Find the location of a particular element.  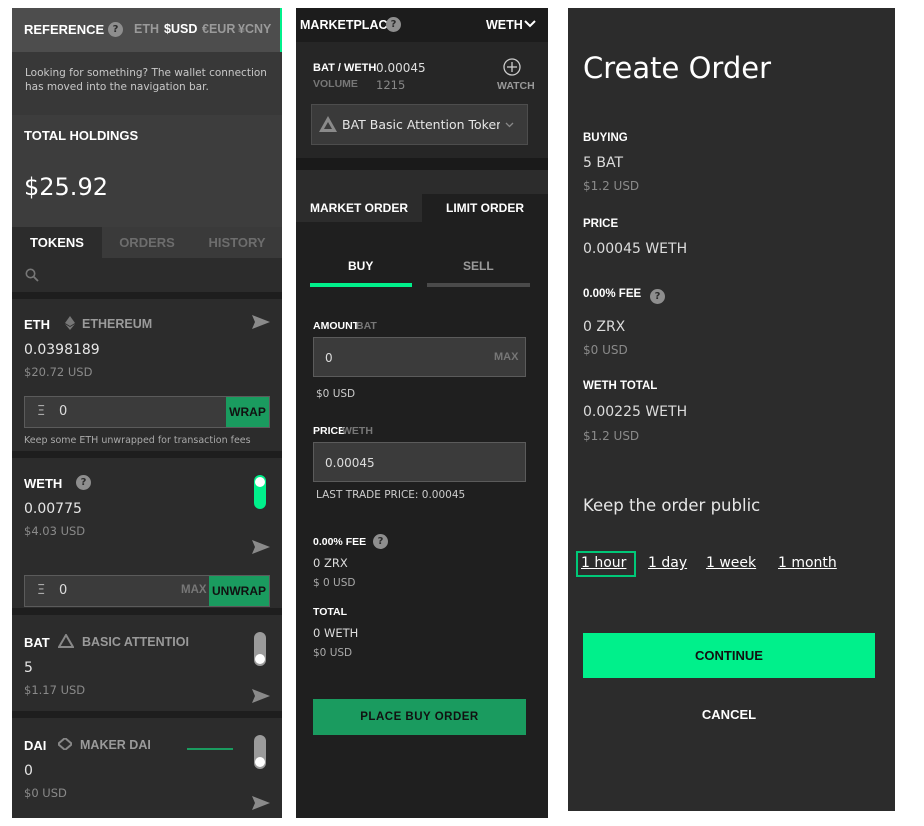

token-weth: WETH ? 0.00775 $4.03 USD Ξ 0 MAX UNWRAP is located at coordinates (147, 533).